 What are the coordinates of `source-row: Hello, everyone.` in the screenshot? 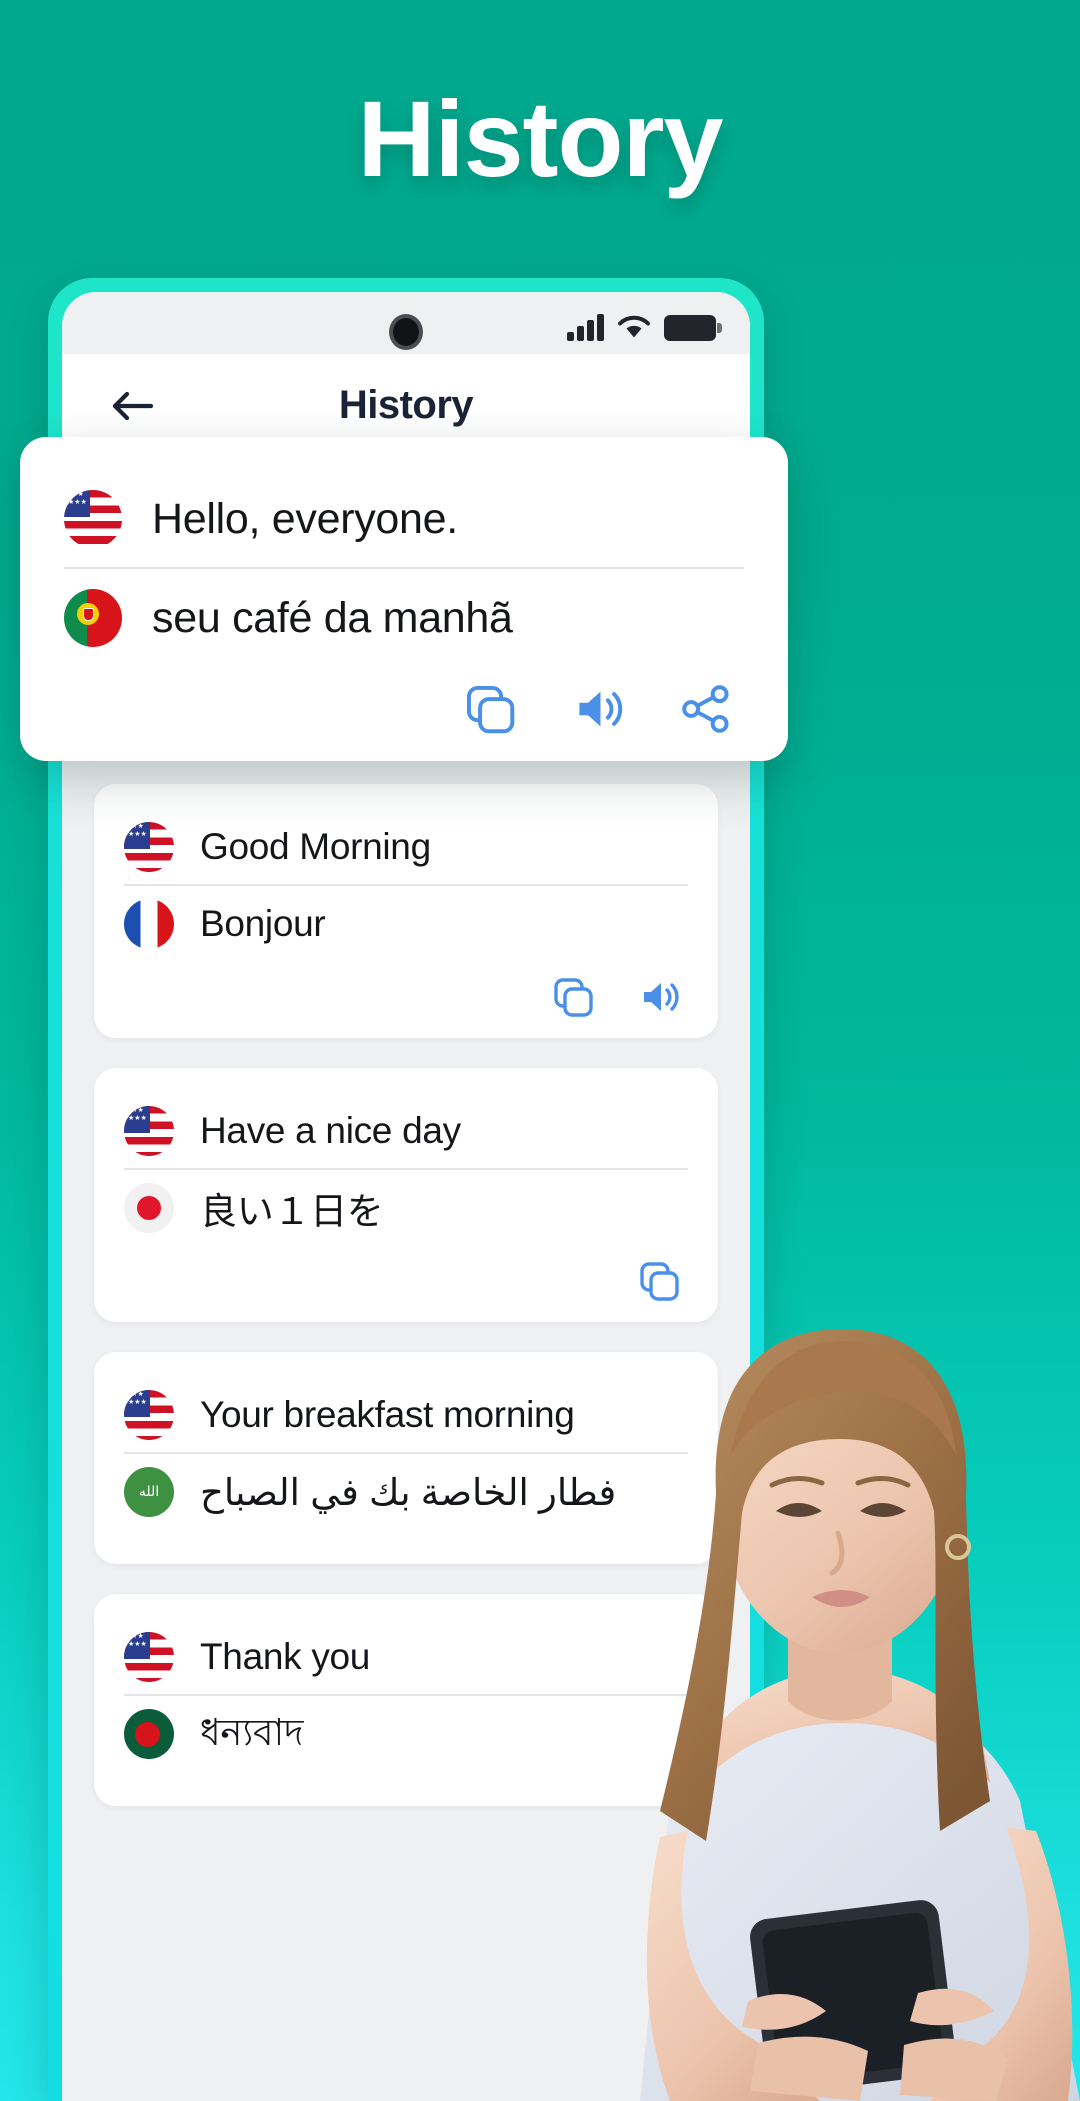 It's located at (404, 520).